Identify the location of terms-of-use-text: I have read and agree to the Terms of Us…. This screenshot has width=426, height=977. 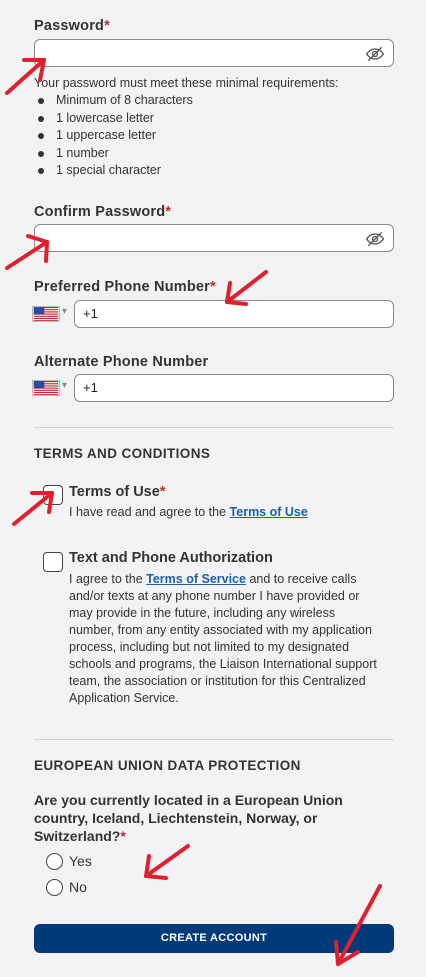
(188, 512).